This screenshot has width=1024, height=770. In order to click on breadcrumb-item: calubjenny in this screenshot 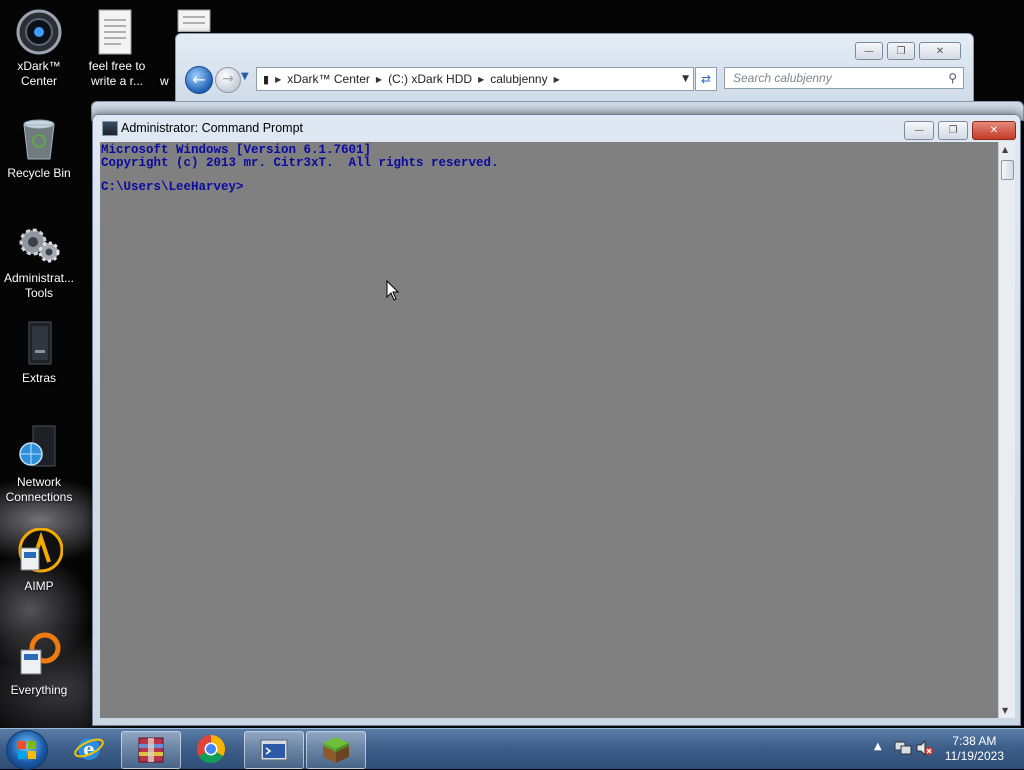, I will do `click(518, 79)`.